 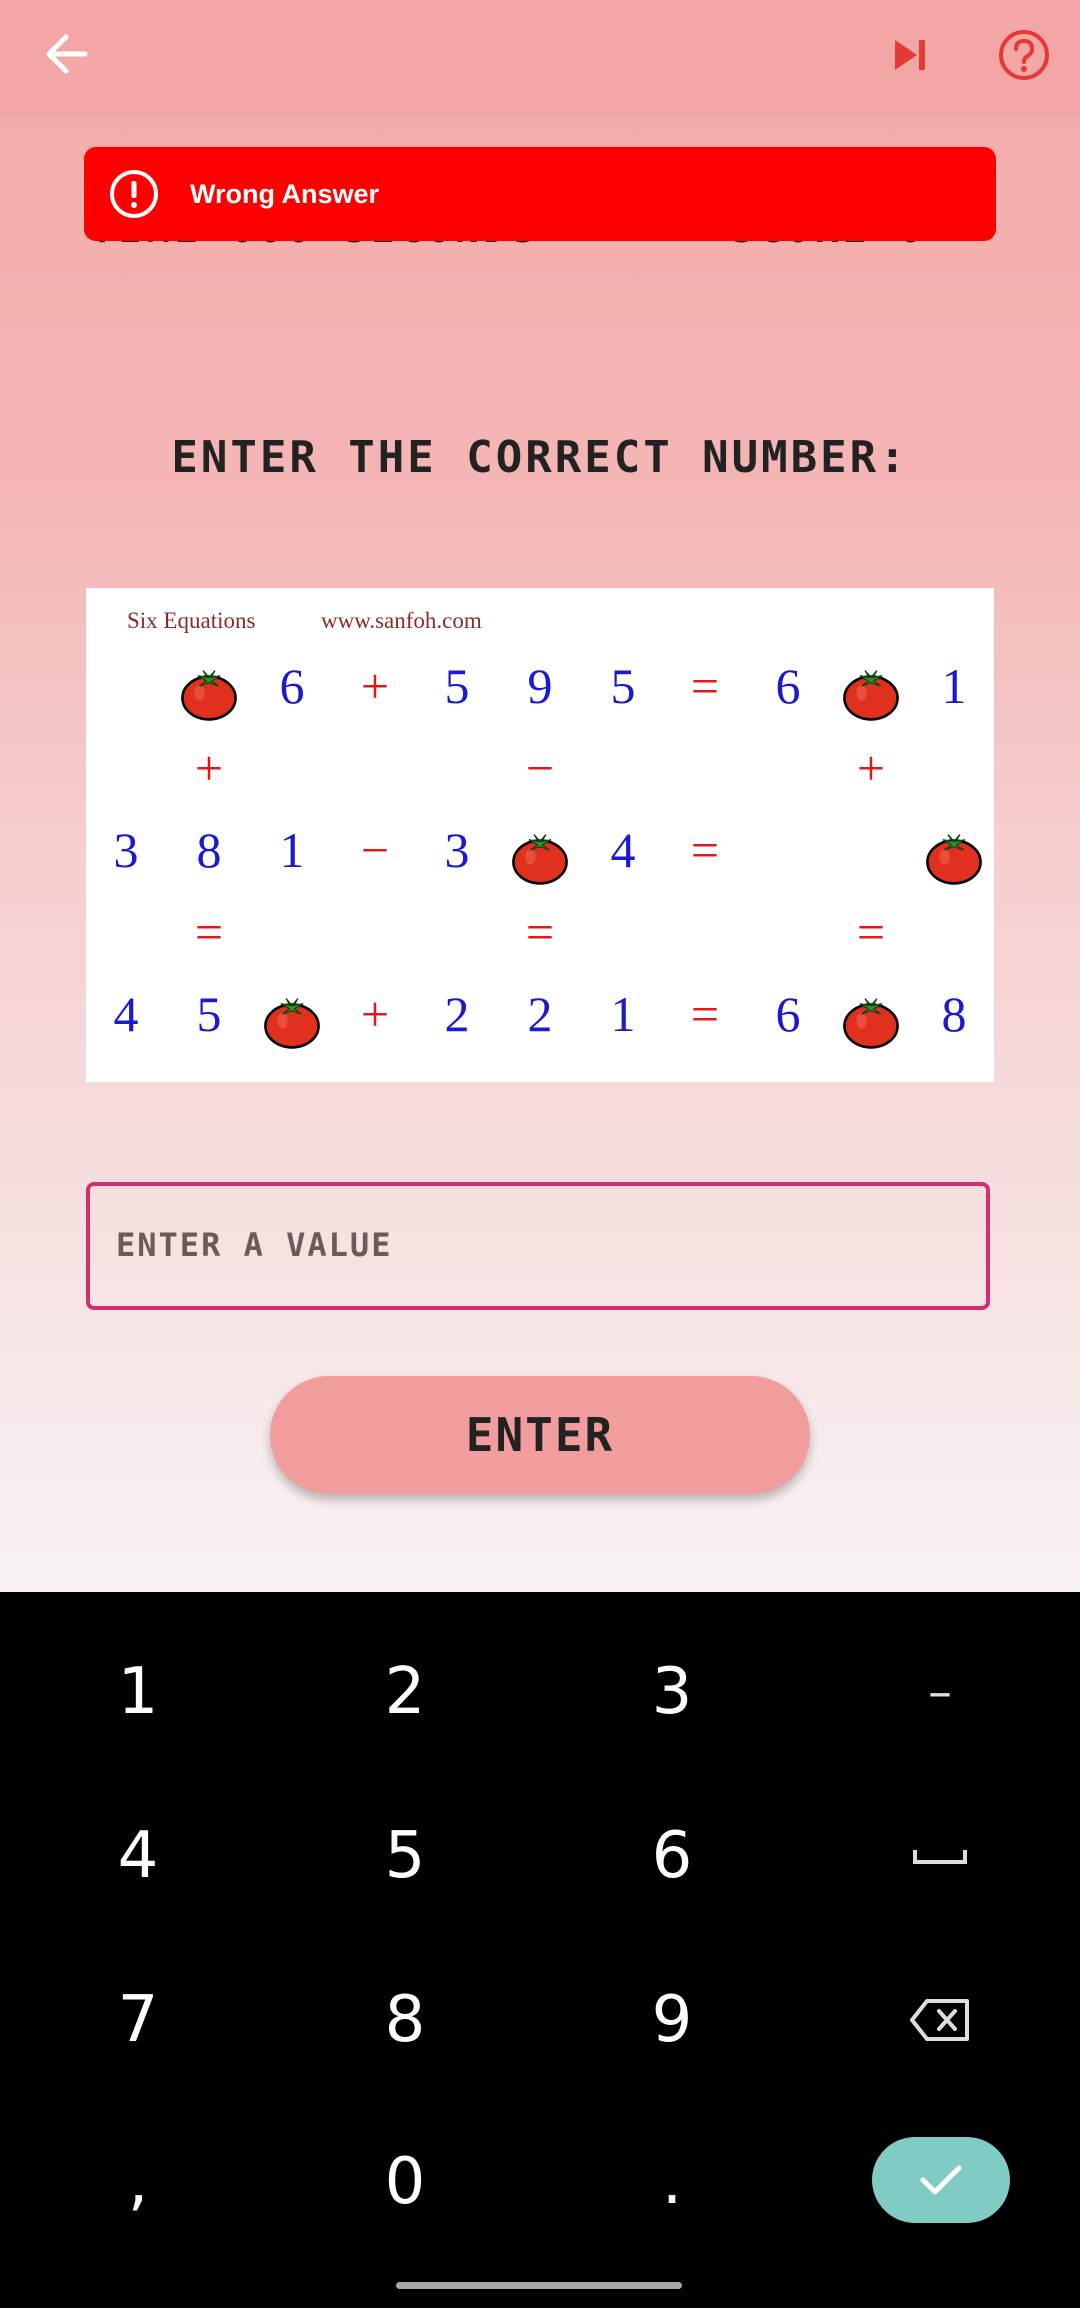 I want to click on digit-key-1: 1, so click(x=138, y=1692).